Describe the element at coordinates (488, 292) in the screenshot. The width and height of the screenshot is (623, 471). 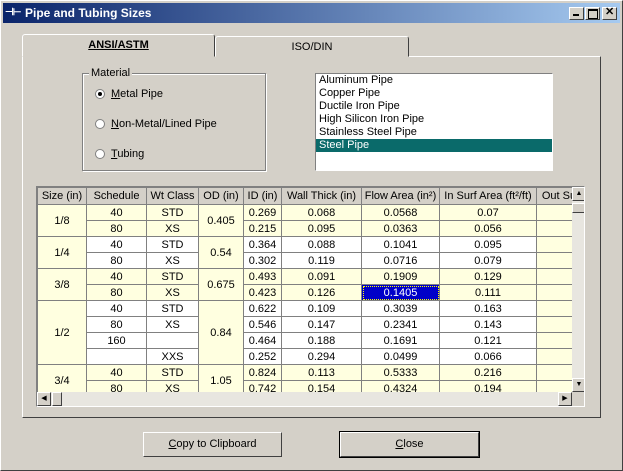
I see `table-cell: 0.111` at that location.